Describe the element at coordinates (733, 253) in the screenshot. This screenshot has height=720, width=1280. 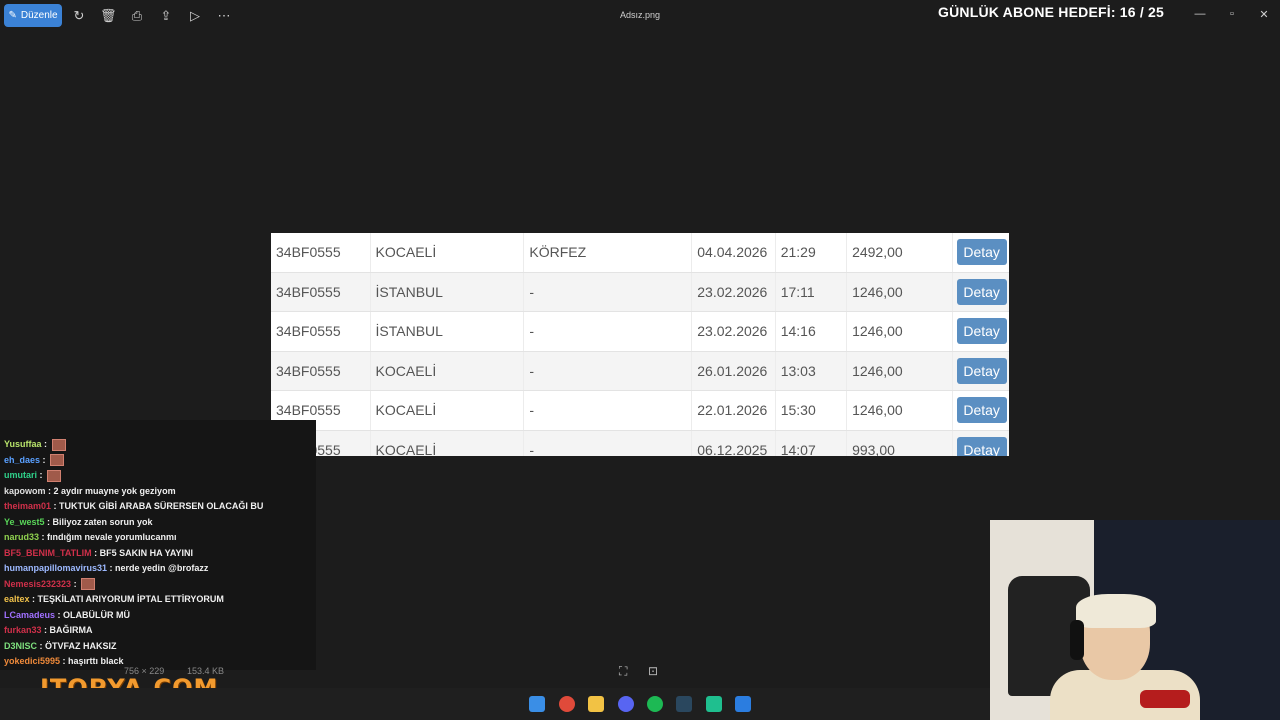
I see `cell-date: 04.04.2026` at that location.